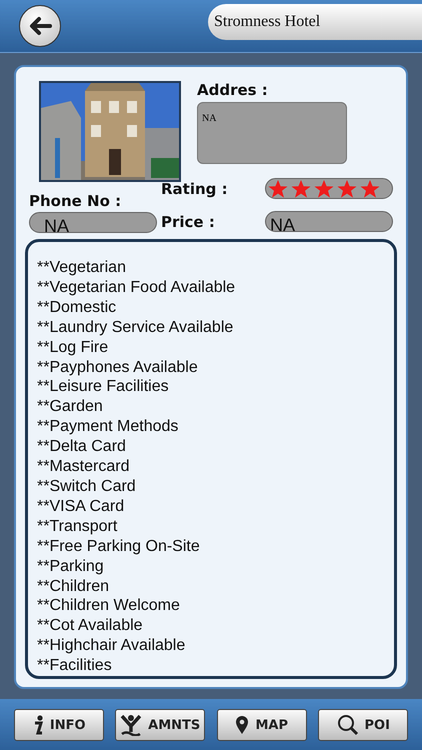 The image size is (422, 750). What do you see at coordinates (90, 626) in the screenshot?
I see `amenity-item: **Cot Available` at bounding box center [90, 626].